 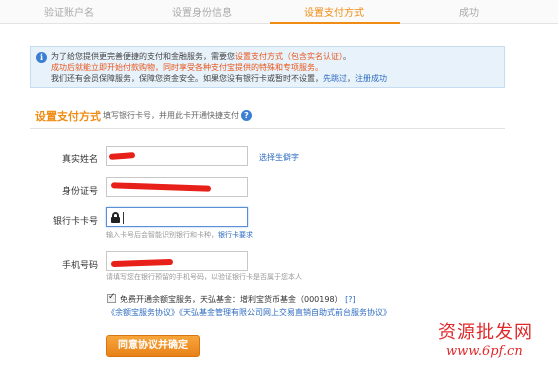 I want to click on info-icon: i, so click(x=41, y=57).